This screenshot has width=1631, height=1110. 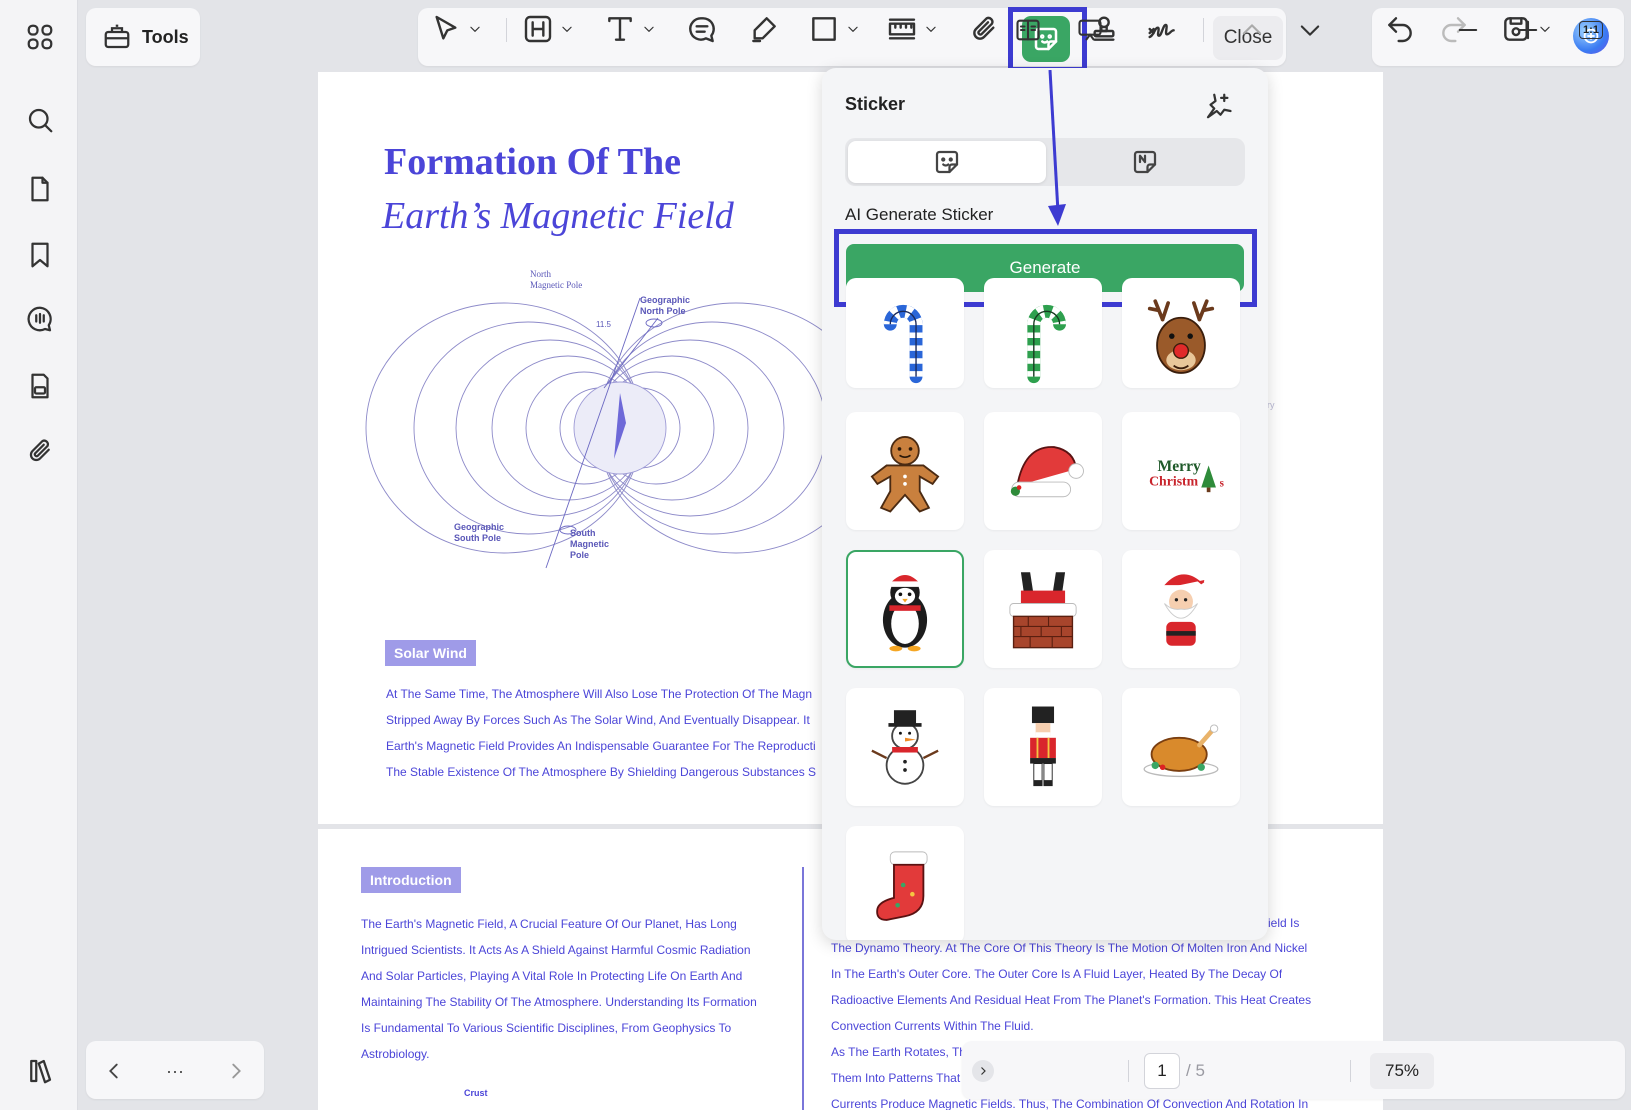 I want to click on signature-tool, so click(x=1163, y=29).